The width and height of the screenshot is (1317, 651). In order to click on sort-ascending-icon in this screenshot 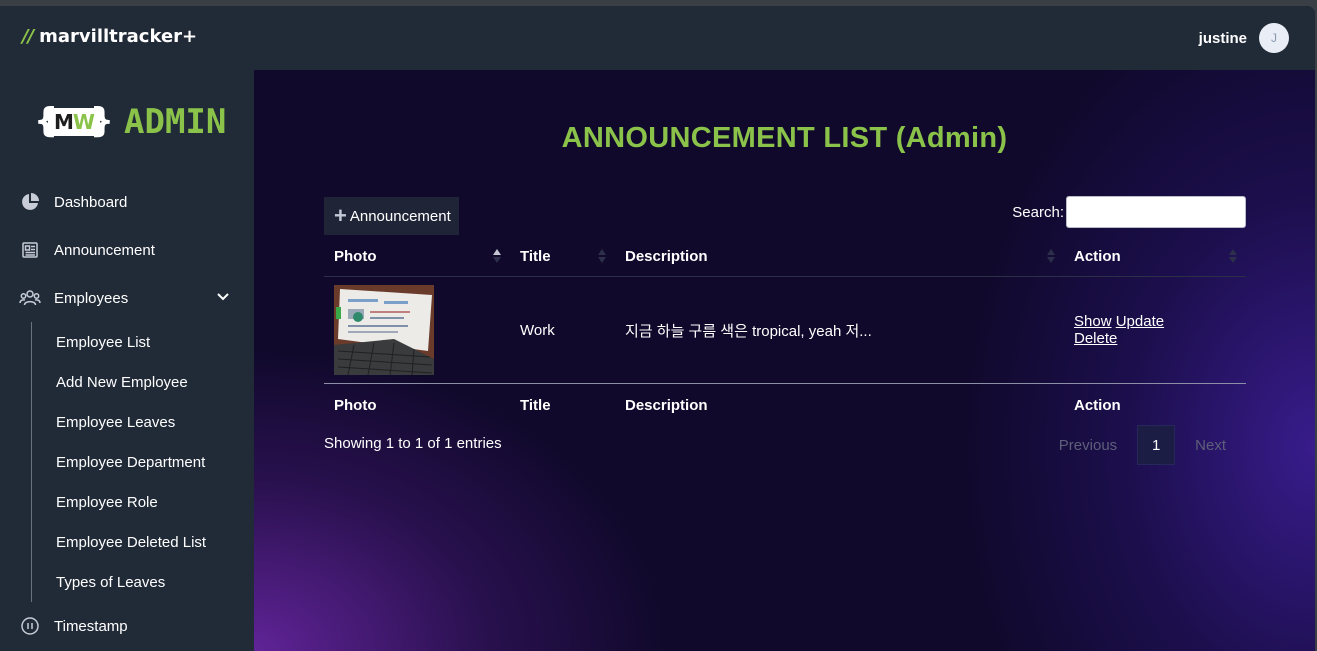, I will do `click(497, 256)`.